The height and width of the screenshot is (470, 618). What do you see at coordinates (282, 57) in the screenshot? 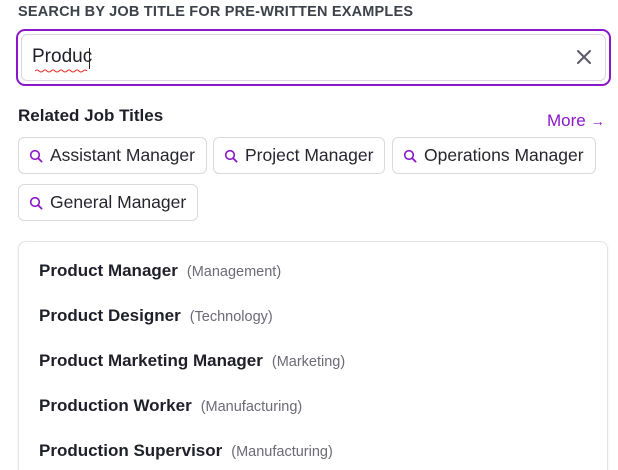
I see `job-title-search-input` at bounding box center [282, 57].